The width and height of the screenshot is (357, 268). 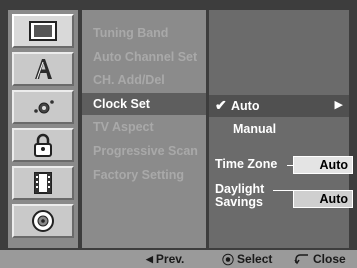 I want to click on tab-disc, so click(x=43, y=221).